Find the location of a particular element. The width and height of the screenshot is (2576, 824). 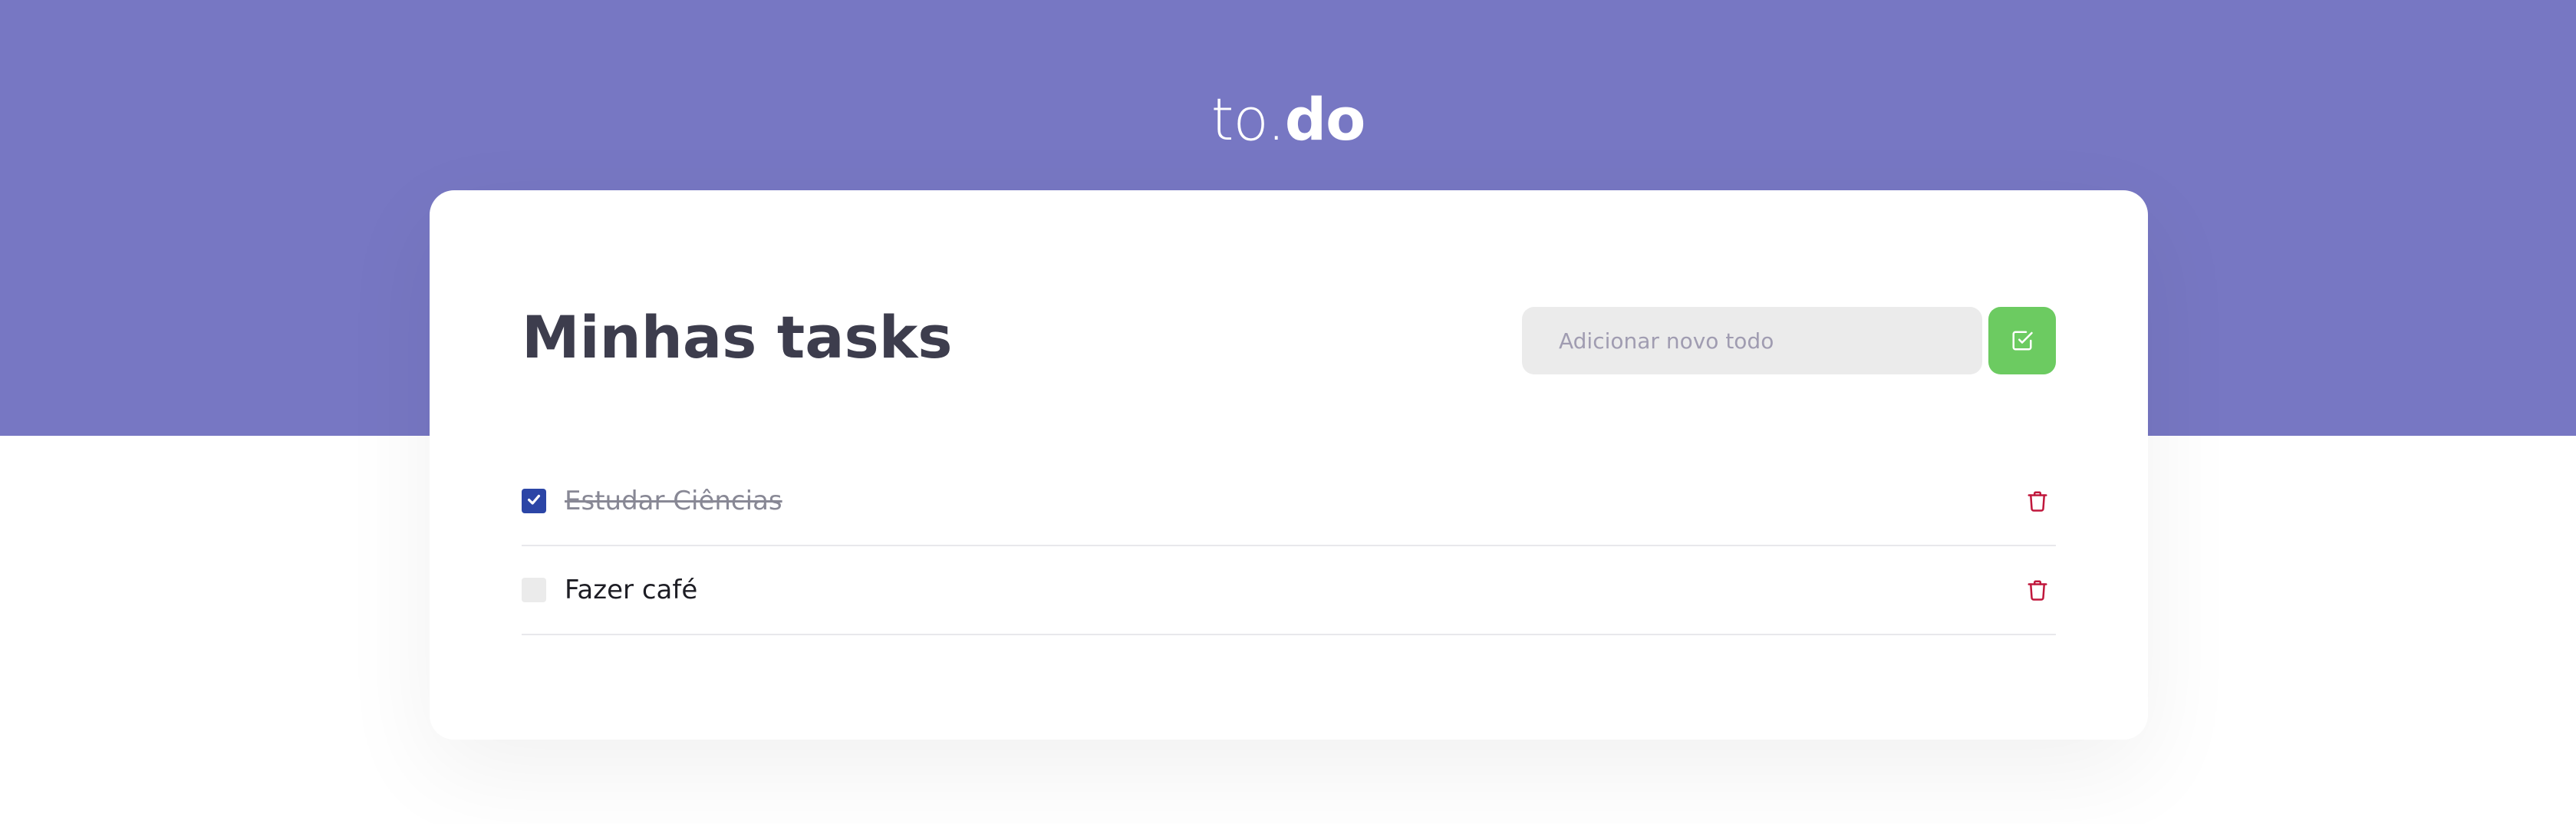

task-list: Estudar Ciências Fazer café is located at coordinates (1289, 546).